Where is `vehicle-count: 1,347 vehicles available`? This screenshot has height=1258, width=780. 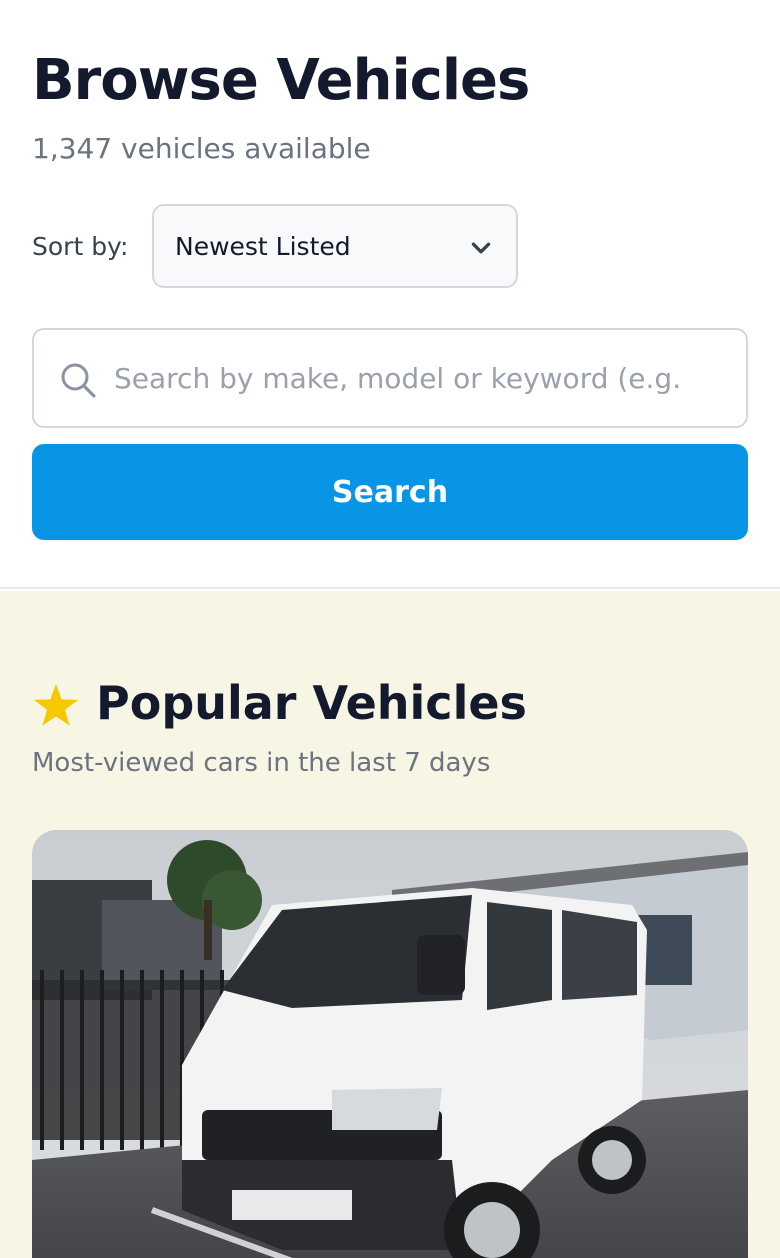
vehicle-count: 1,347 vehicles available is located at coordinates (201, 148).